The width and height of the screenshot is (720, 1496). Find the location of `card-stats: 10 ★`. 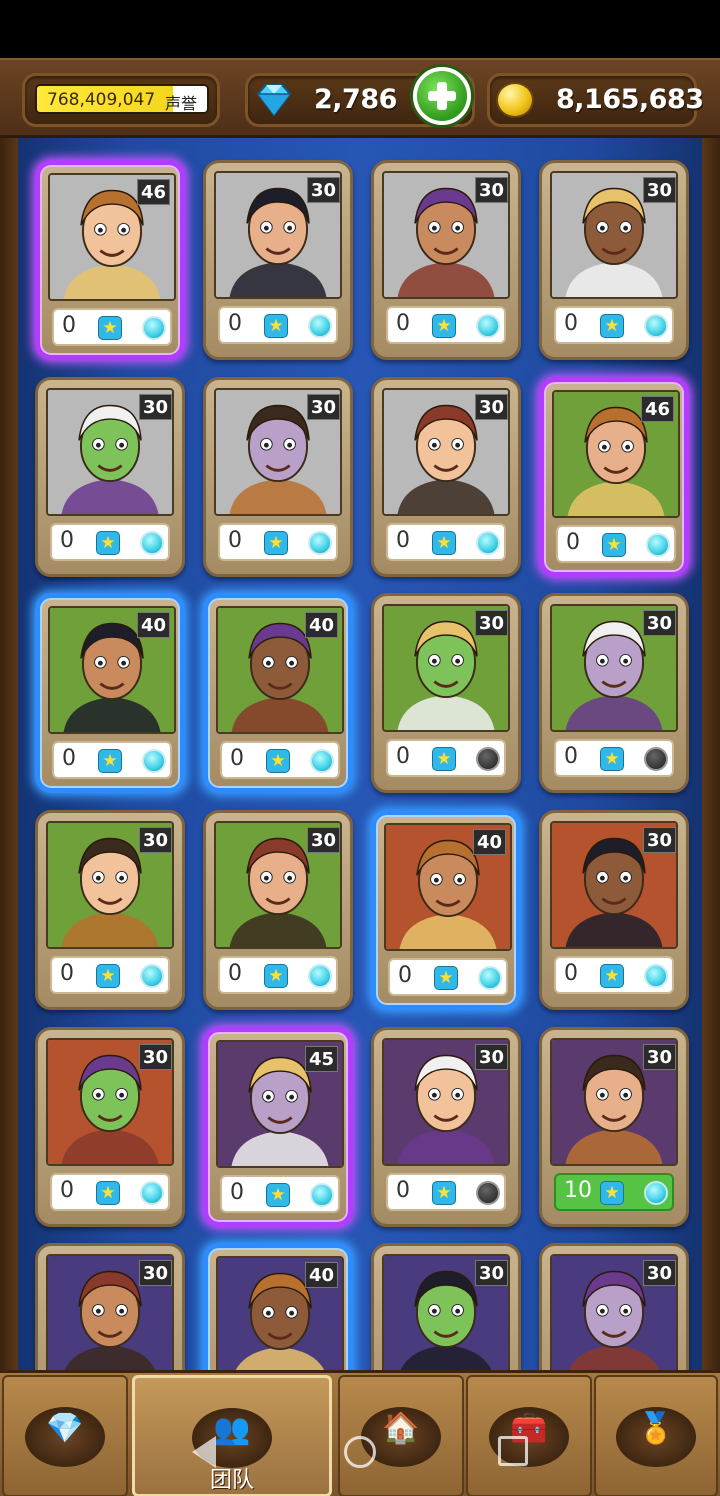

card-stats: 10 ★ is located at coordinates (614, 1192).